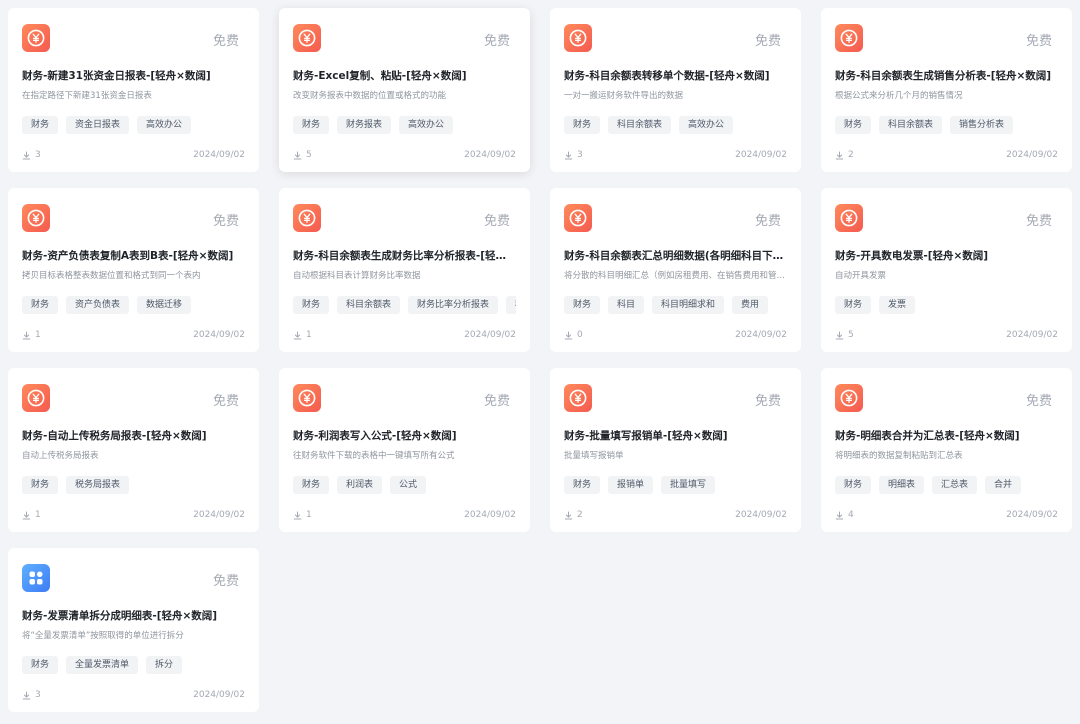  Describe the element at coordinates (164, 665) in the screenshot. I see `tag: 拆分` at that location.